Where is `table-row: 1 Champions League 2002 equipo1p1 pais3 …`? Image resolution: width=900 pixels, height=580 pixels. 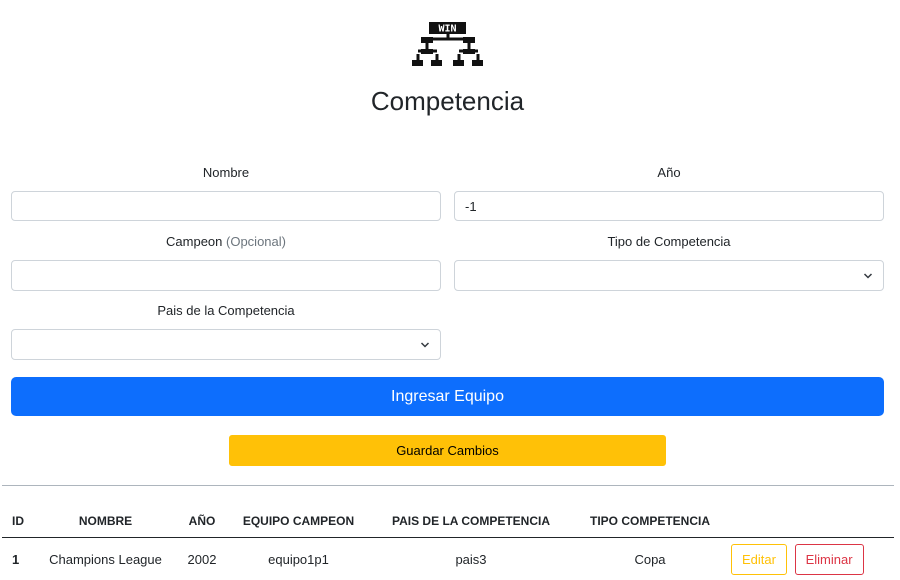 table-row: 1 Champions League 2002 equipo1p1 pais3 … is located at coordinates (448, 558).